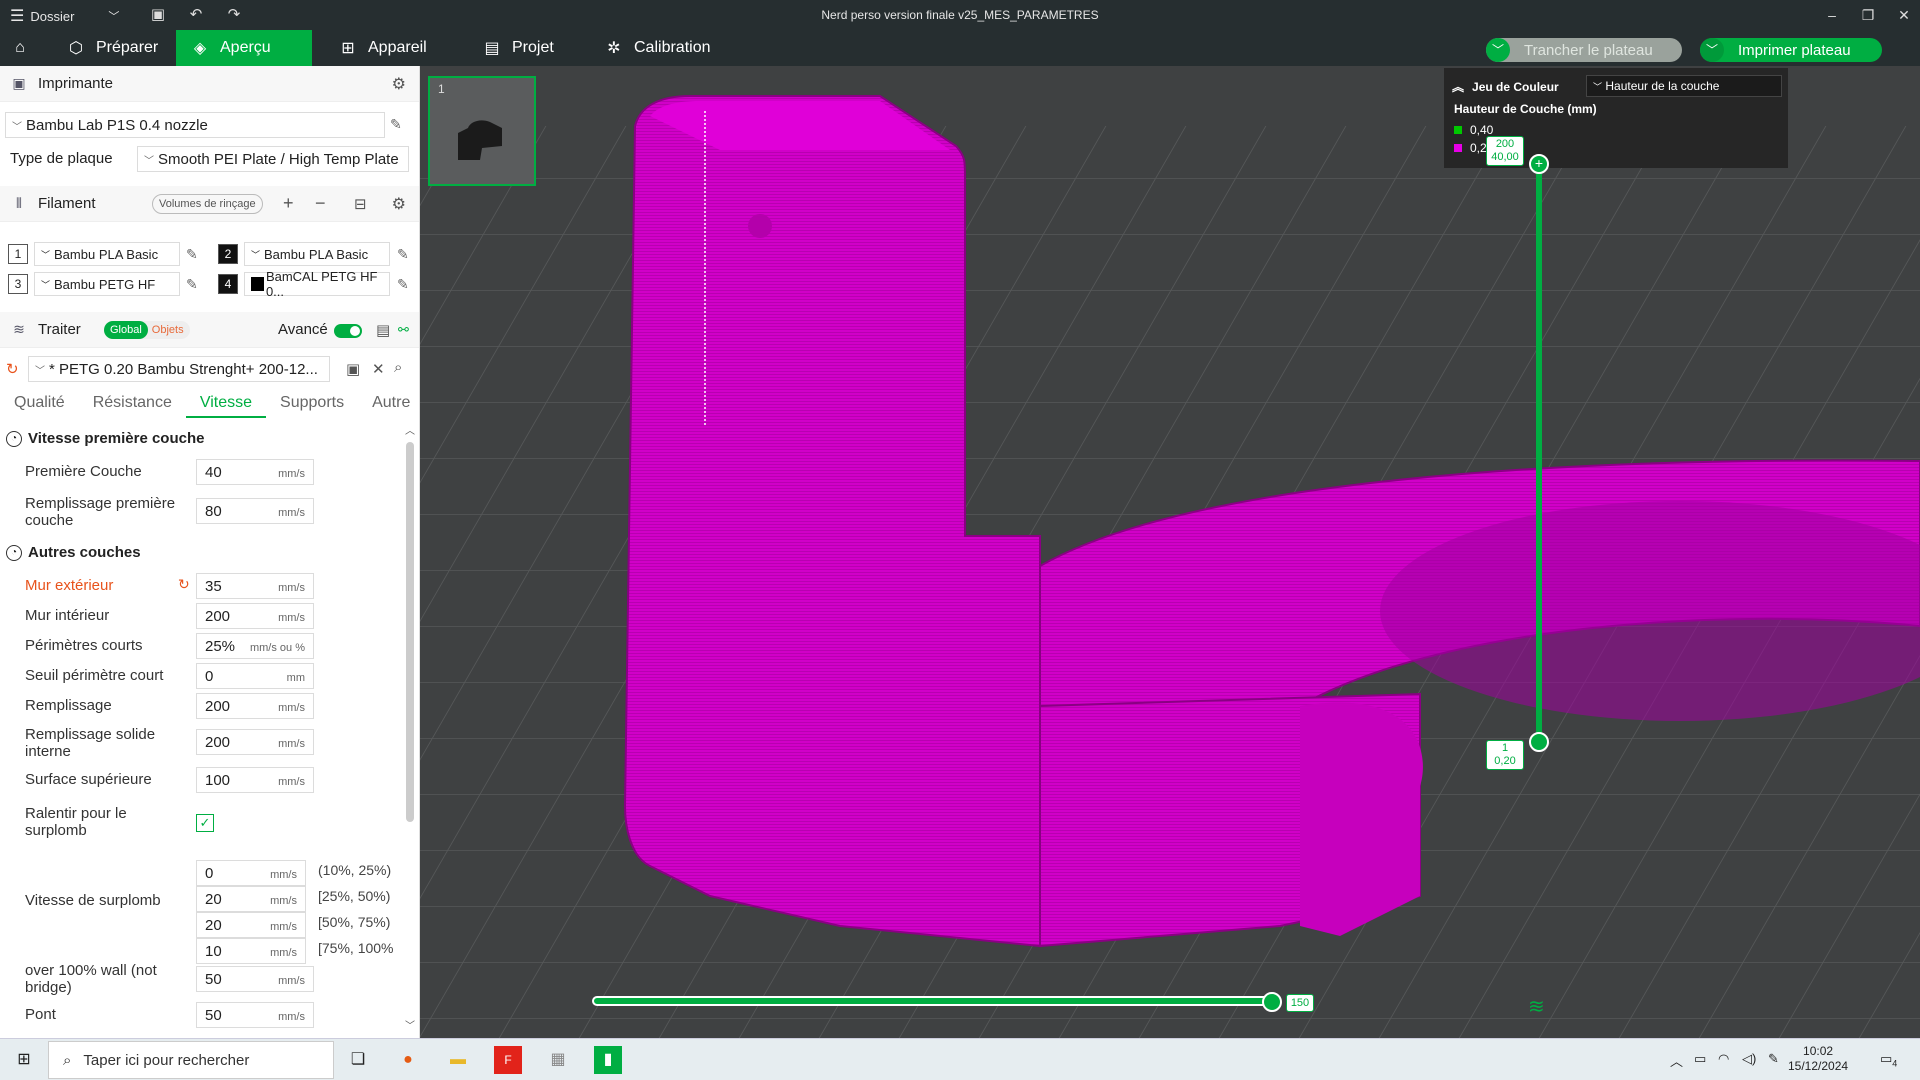 This screenshot has width=1920, height=1080. Describe the element at coordinates (255, 646) in the screenshot. I see `small-perimeter-speed-input: 25% mm/s ou %` at that location.